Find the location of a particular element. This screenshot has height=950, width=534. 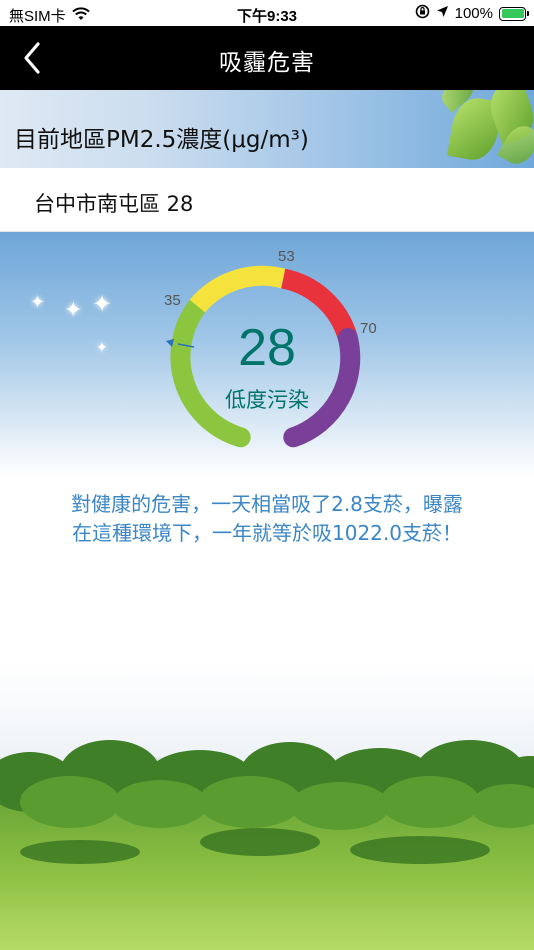

location-value: 台中市南屯區 28 is located at coordinates (114, 204).